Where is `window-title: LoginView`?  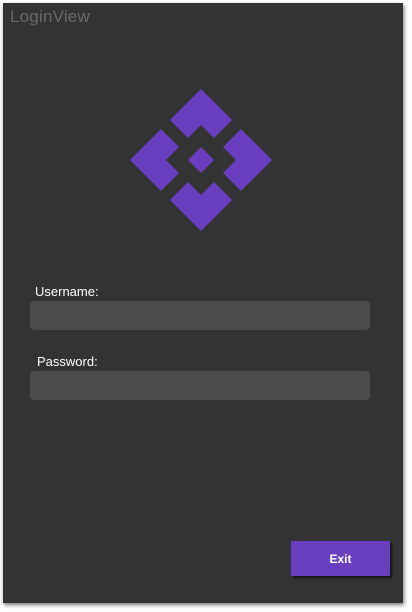
window-title: LoginView is located at coordinates (50, 16).